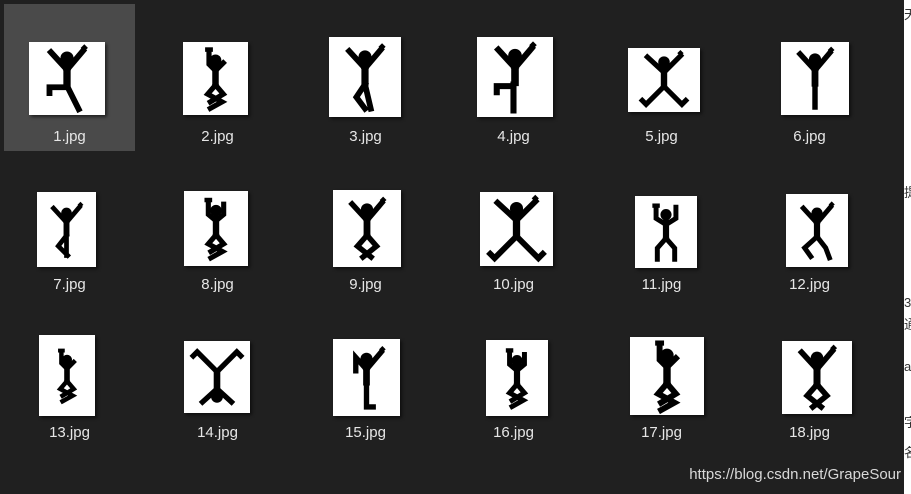 This screenshot has width=911, height=494. Describe the element at coordinates (907, 423) in the screenshot. I see `edge-text-fragment: 字` at that location.